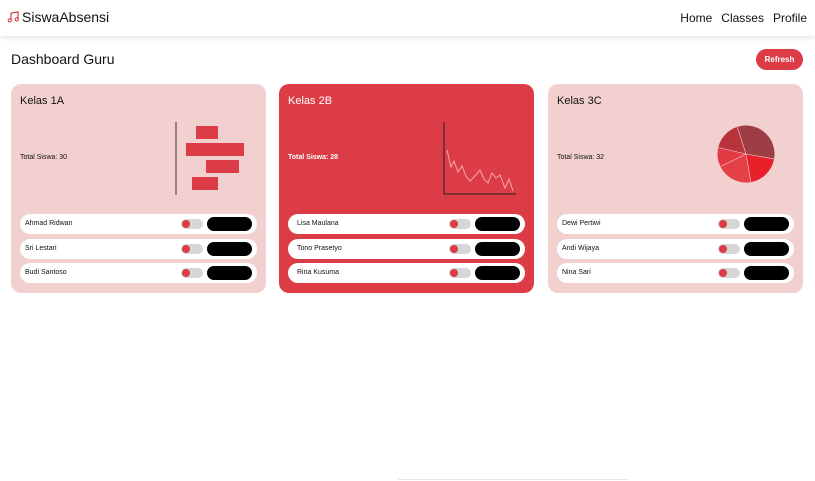  I want to click on bar-chart-thumbnail, so click(209, 158).